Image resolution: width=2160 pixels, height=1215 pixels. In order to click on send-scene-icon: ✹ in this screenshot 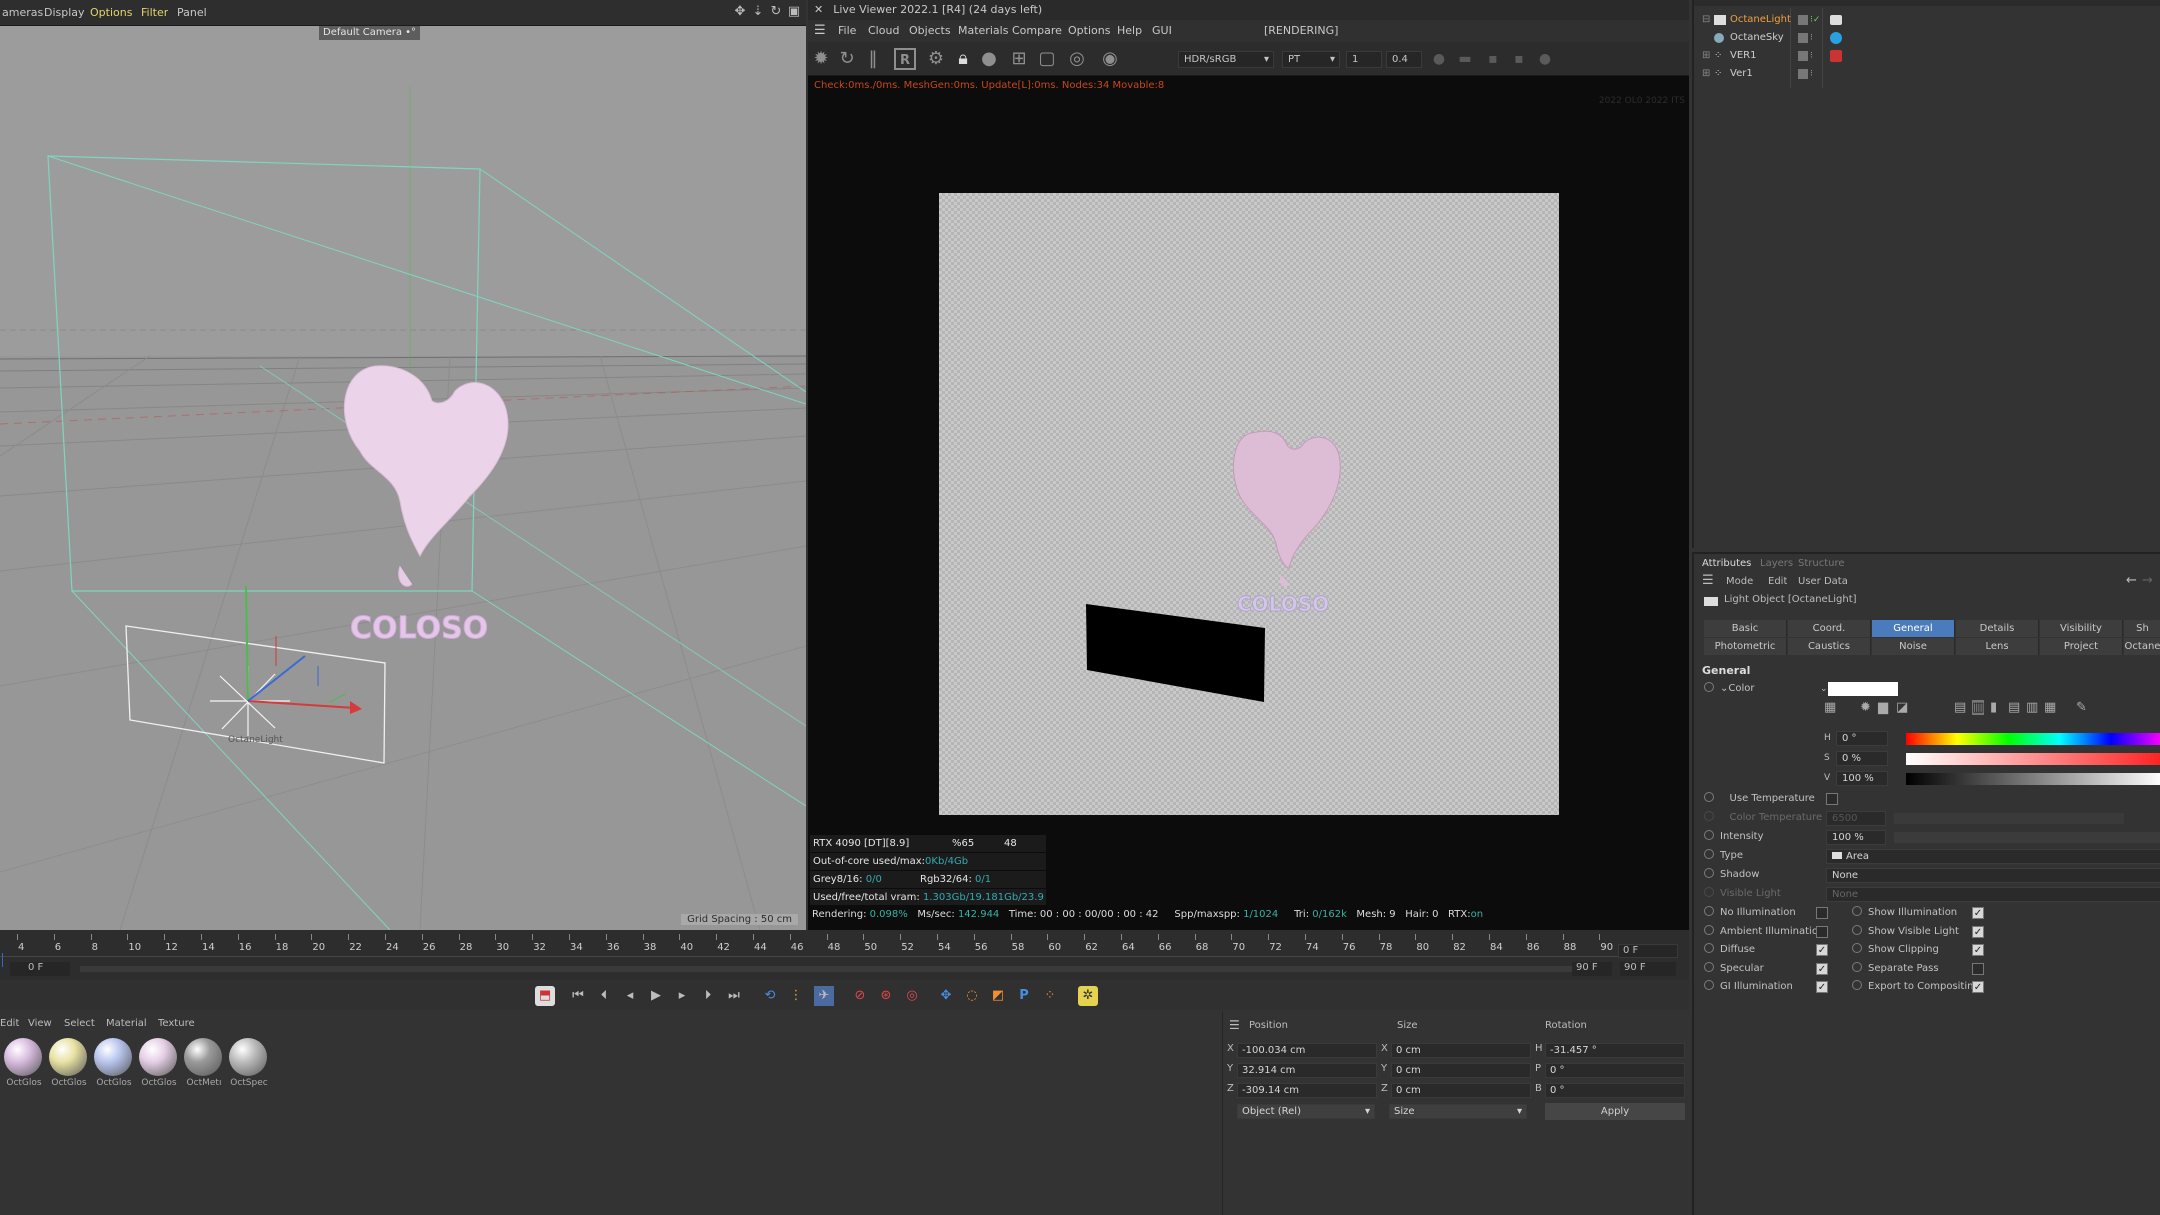, I will do `click(821, 59)`.